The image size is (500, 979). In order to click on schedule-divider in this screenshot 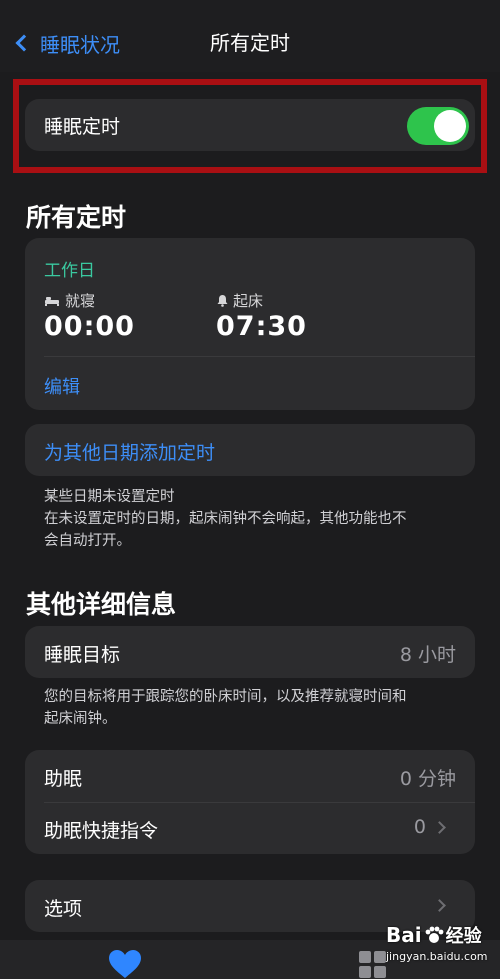, I will do `click(259, 356)`.